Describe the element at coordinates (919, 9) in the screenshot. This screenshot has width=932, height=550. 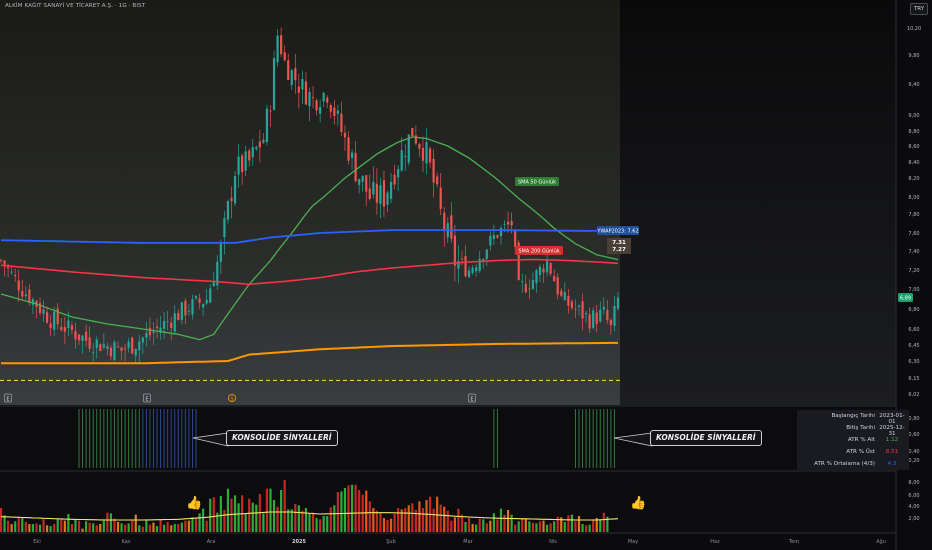
I see `currency-button: TRY` at that location.